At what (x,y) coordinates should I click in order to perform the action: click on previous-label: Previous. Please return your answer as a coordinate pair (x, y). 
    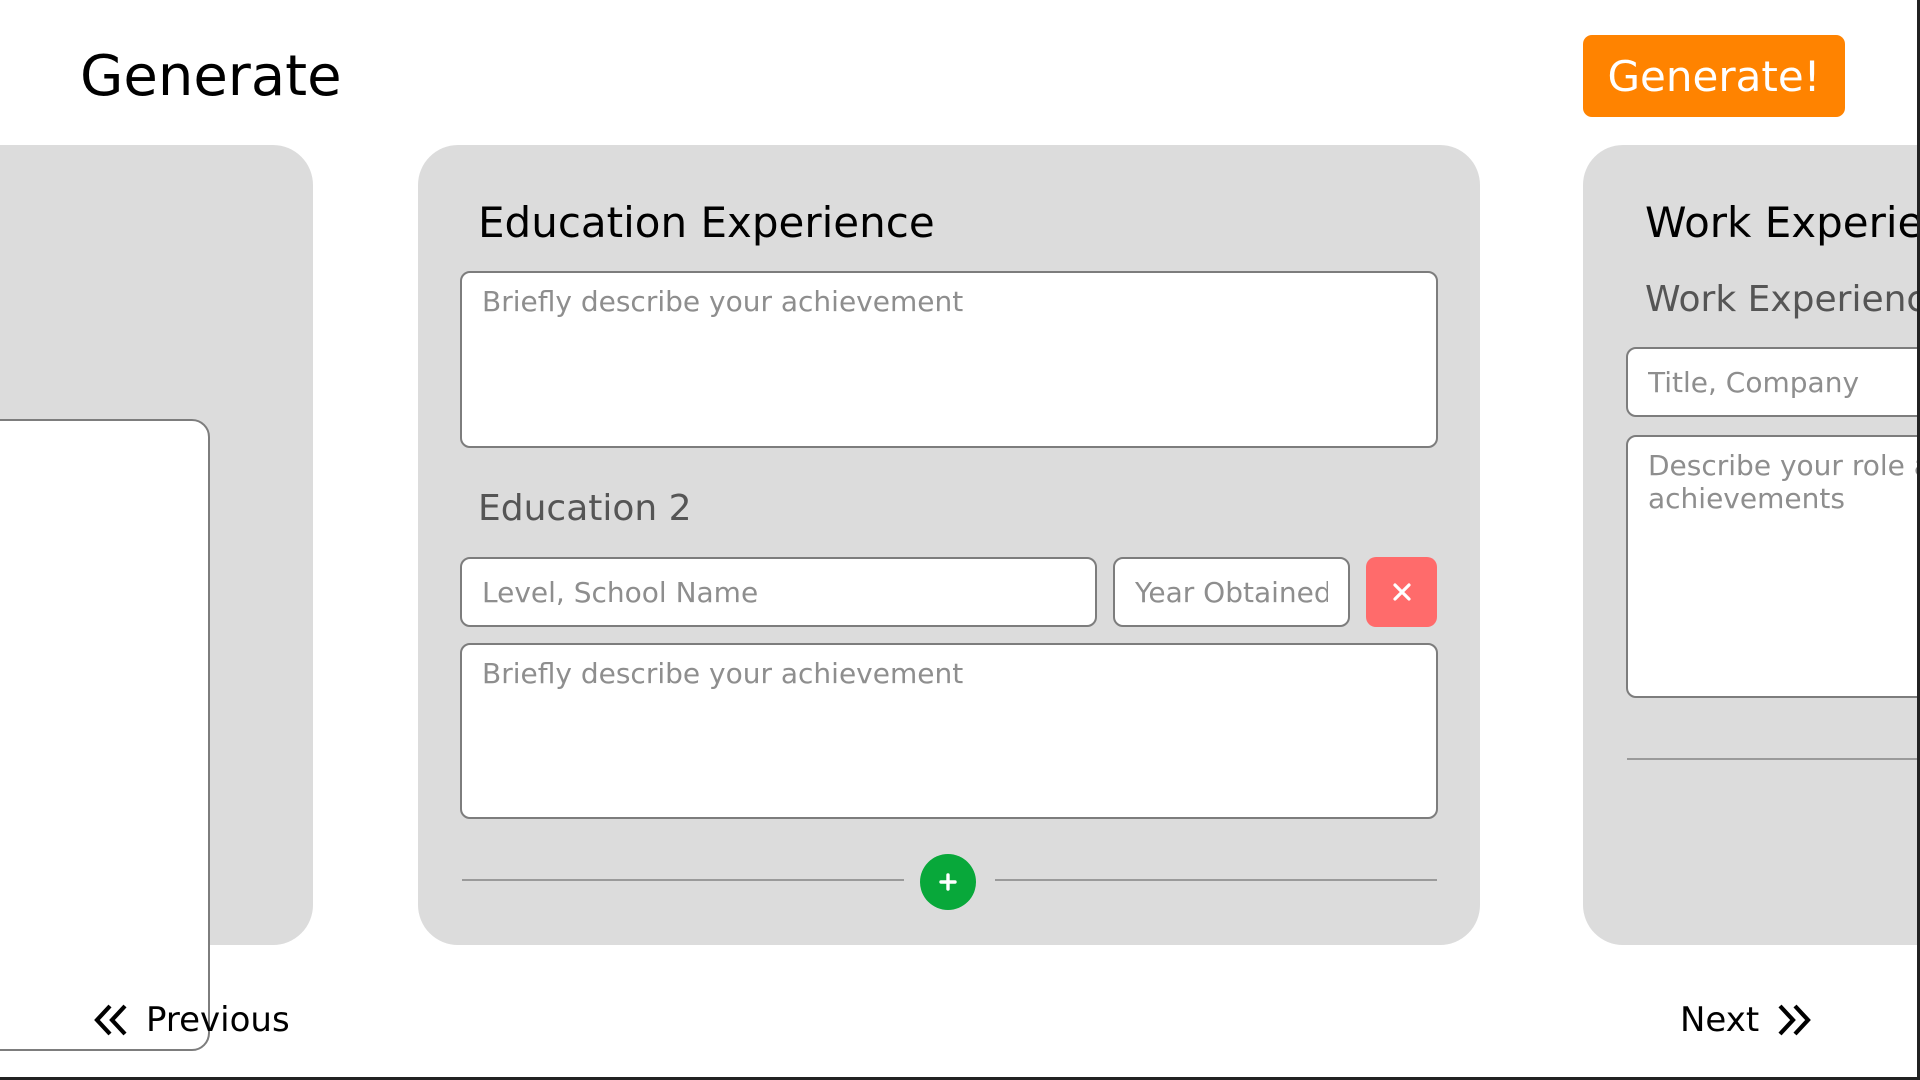
    Looking at the image, I should click on (218, 1020).